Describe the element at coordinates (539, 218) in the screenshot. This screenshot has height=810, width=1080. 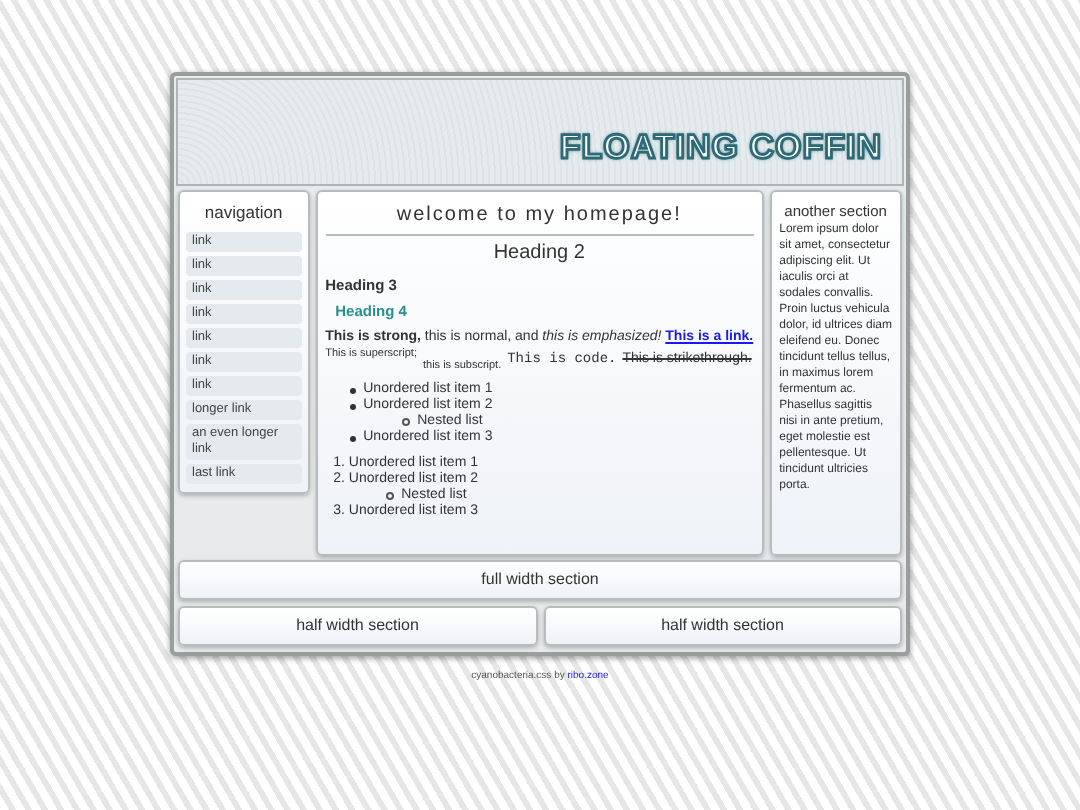
I see `content-title: welcome to my homepage!` at that location.